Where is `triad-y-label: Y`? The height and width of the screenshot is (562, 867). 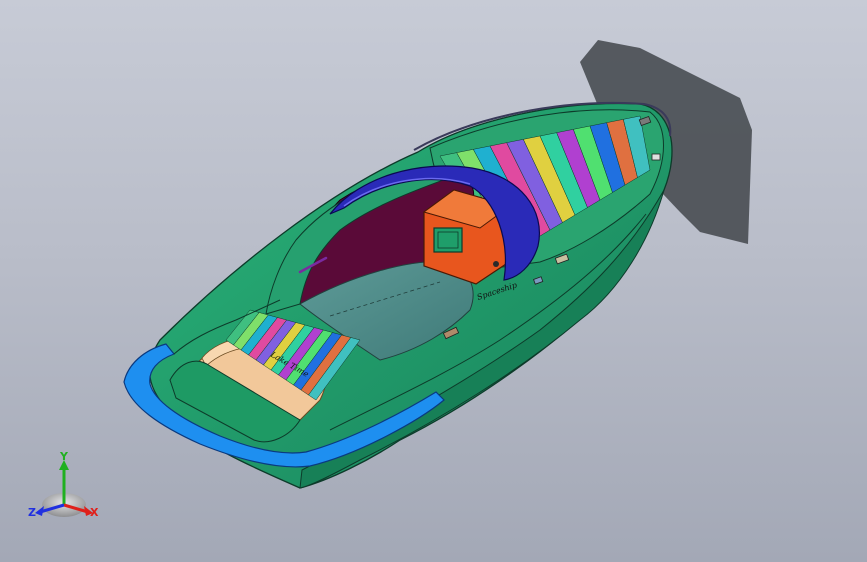
triad-y-label: Y is located at coordinates (64, 456).